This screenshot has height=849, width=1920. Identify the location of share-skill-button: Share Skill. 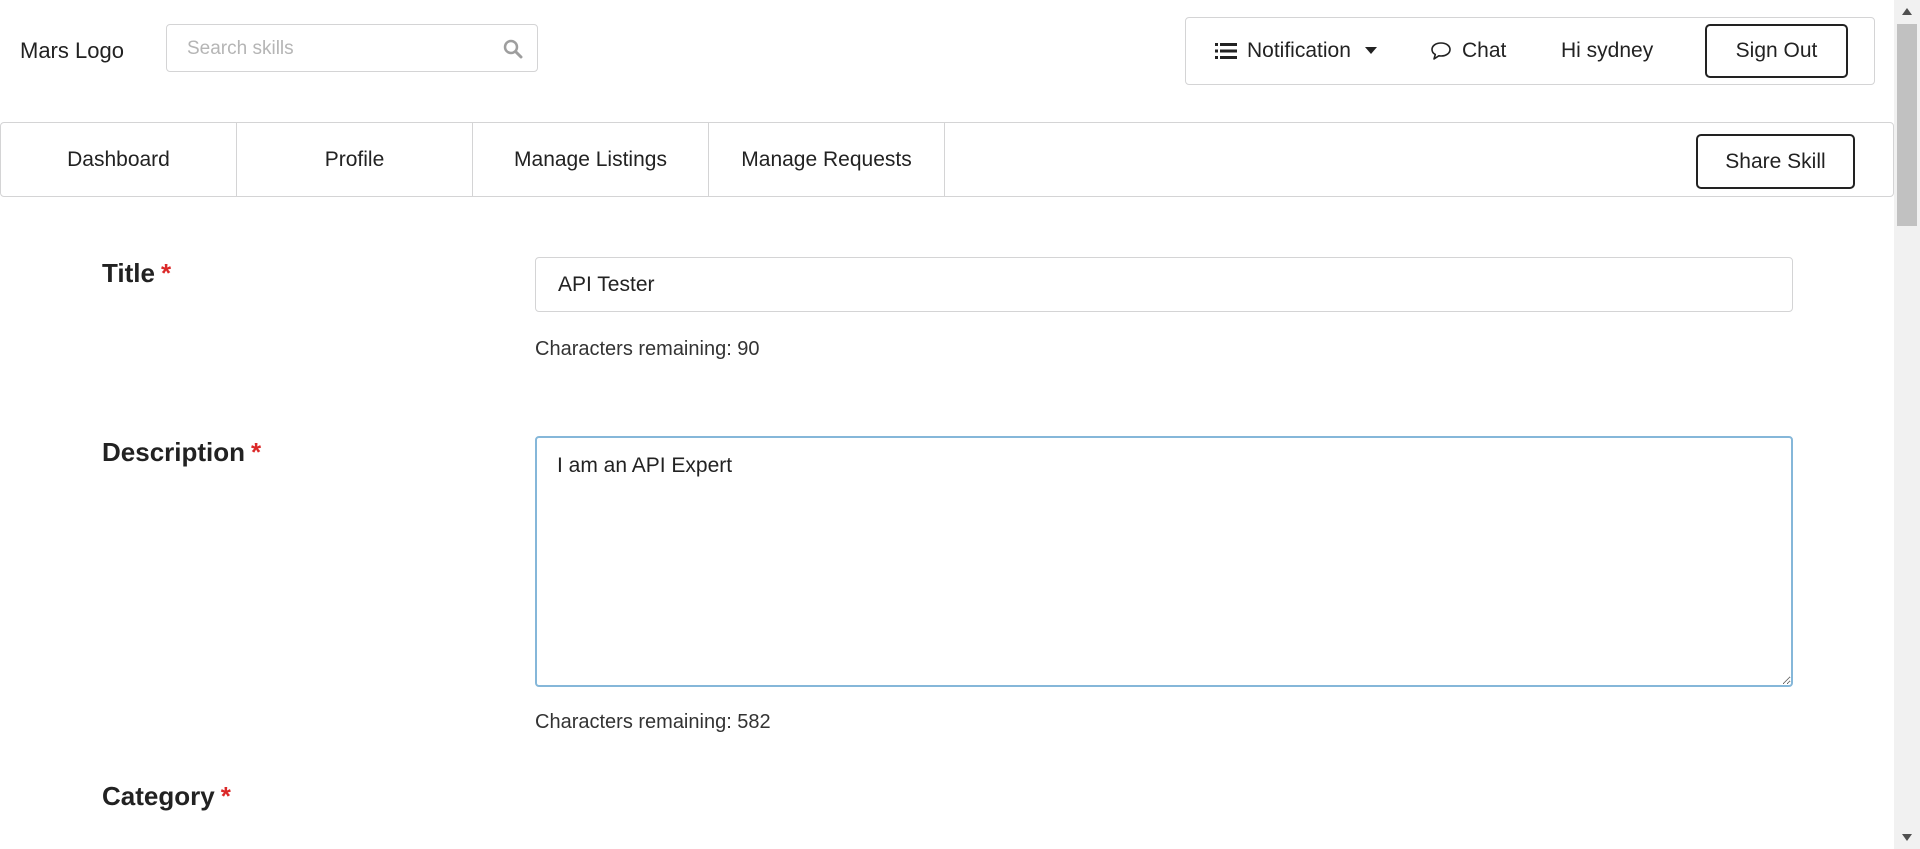
(1775, 161).